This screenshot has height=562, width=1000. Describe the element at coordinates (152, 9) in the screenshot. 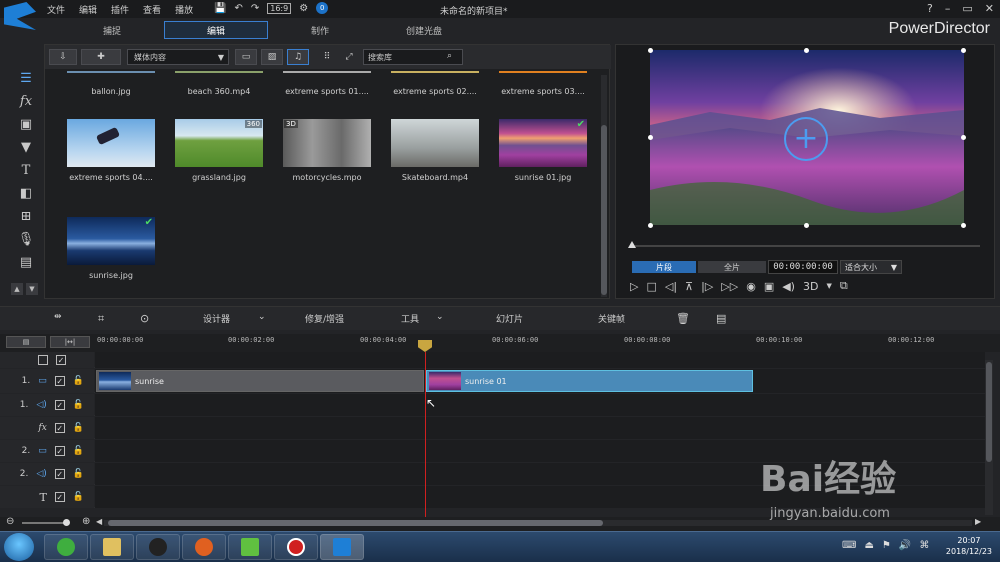

I see `menu-view: 查看` at that location.